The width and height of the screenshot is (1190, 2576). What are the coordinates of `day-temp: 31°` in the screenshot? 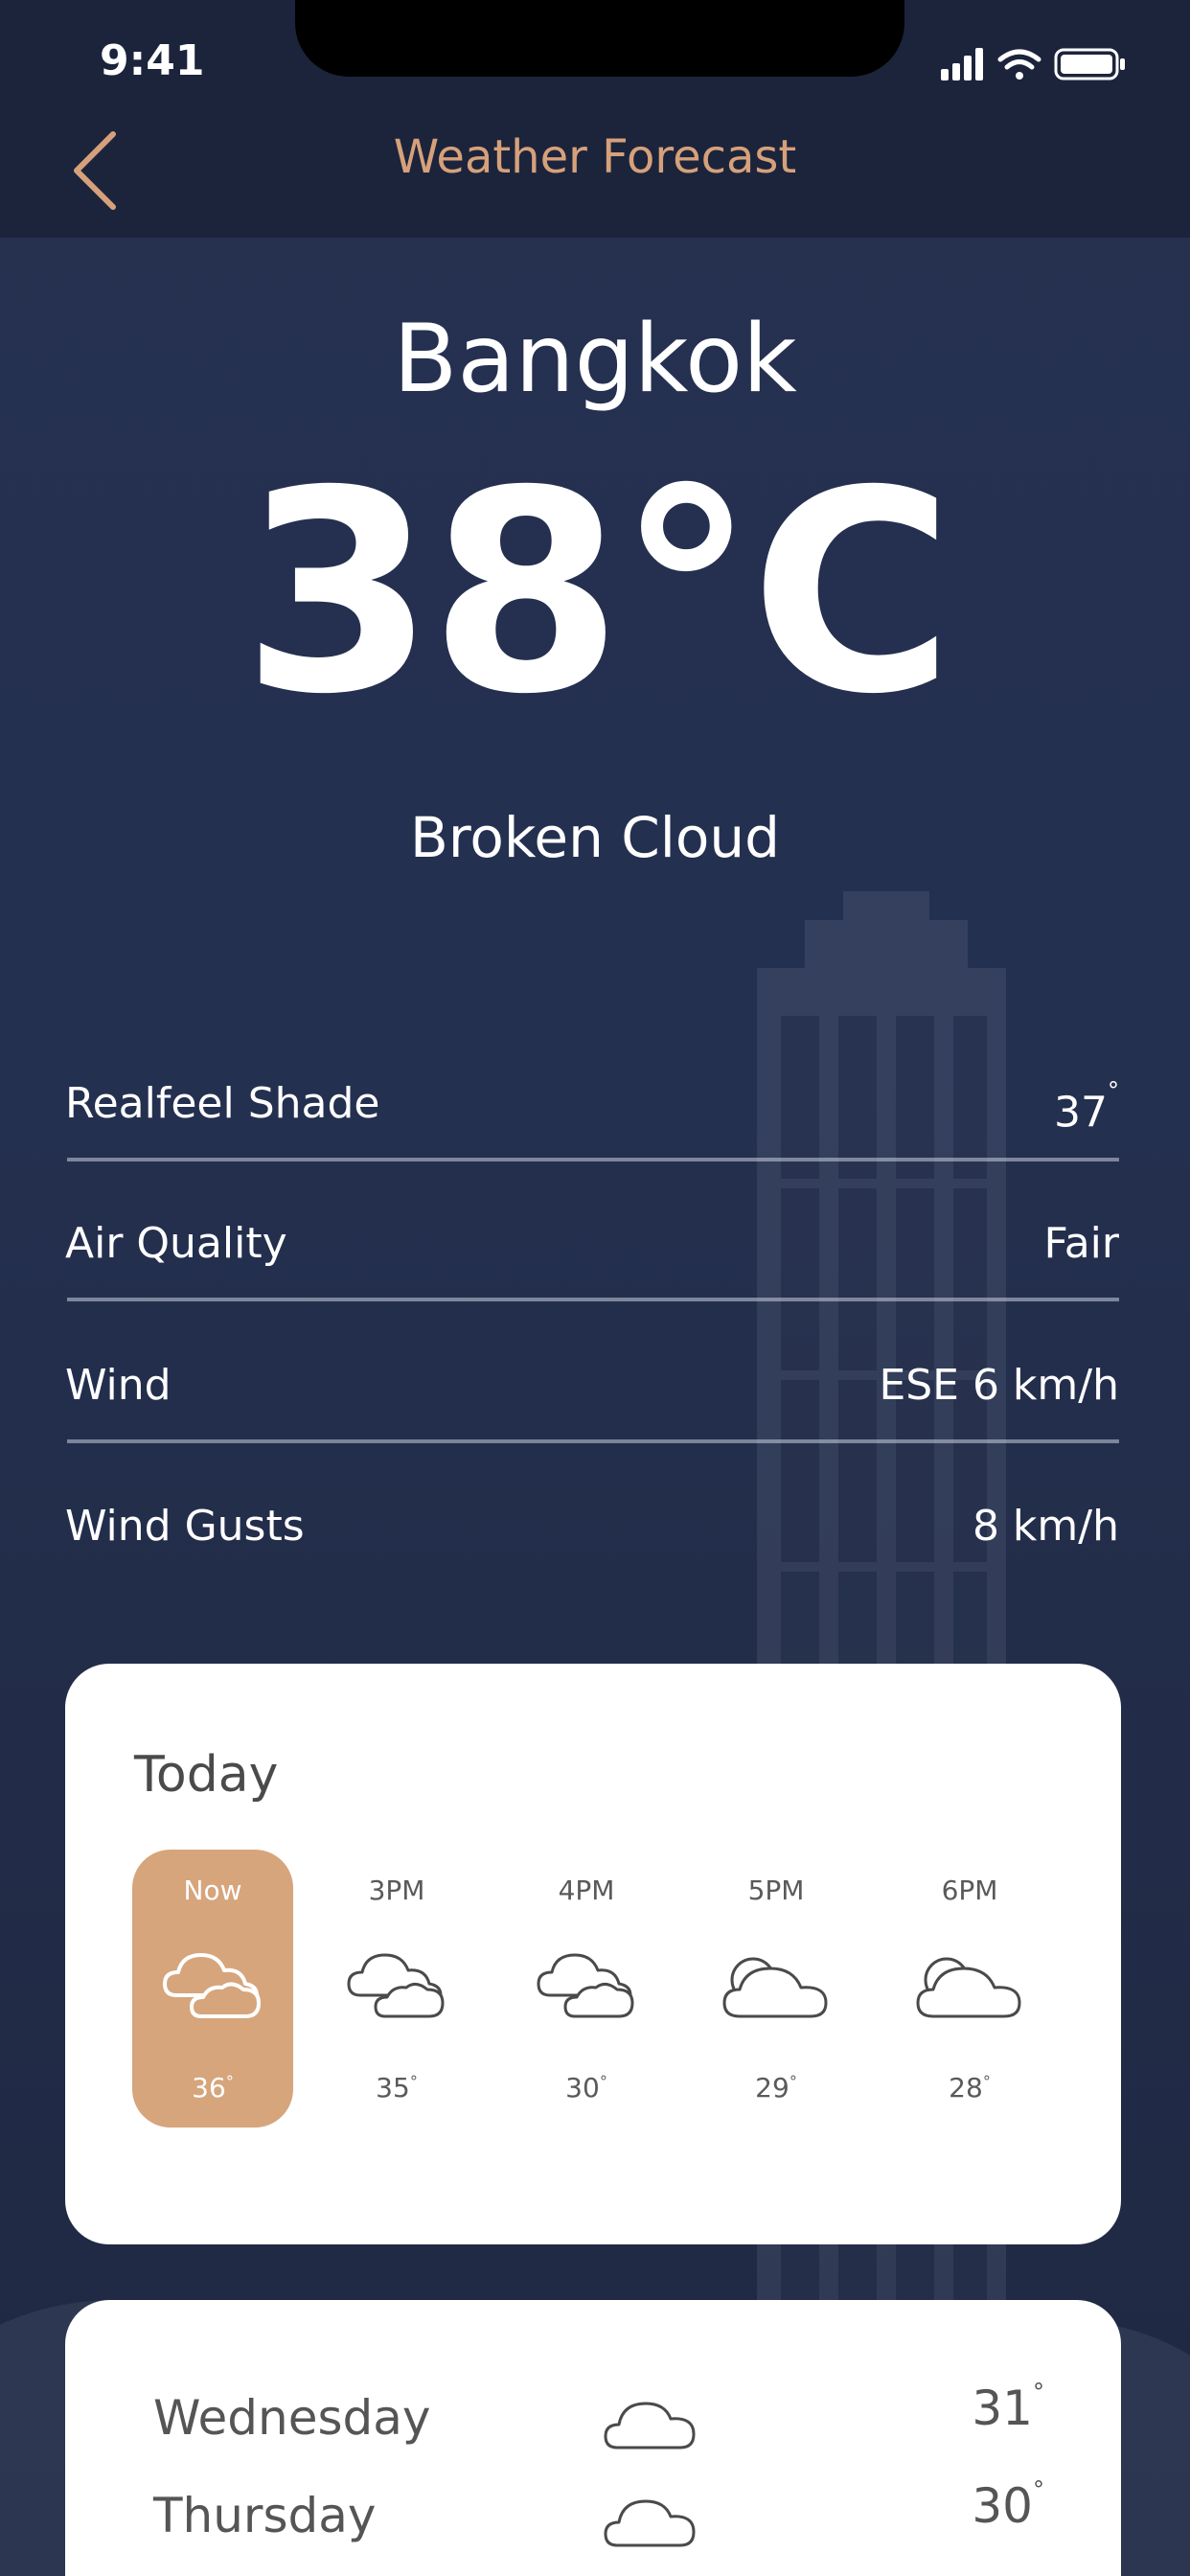 It's located at (1008, 2407).